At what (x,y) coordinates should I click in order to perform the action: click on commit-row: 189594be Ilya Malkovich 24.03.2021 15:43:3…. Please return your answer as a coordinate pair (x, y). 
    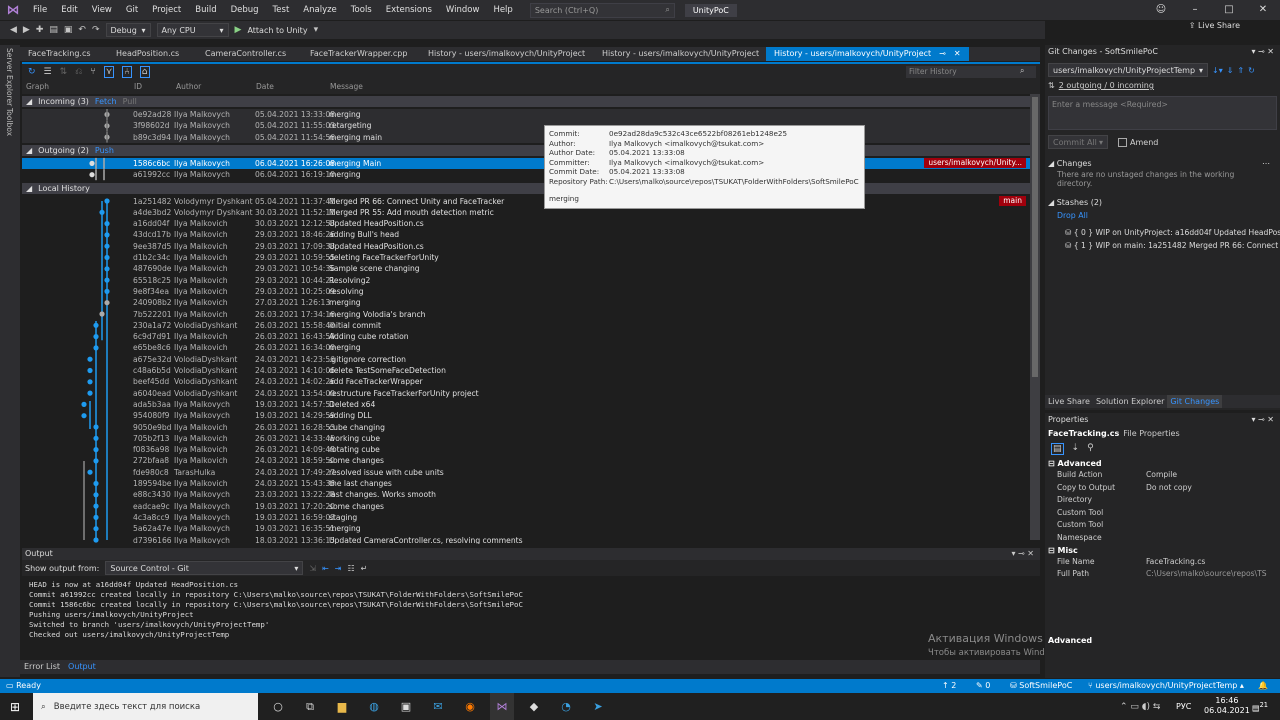
    Looking at the image, I should click on (526, 483).